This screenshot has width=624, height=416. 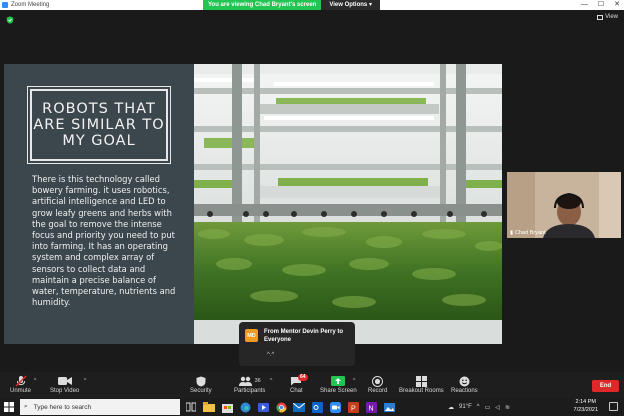 I want to click on view-options-button: View Options ▾, so click(x=350, y=5).